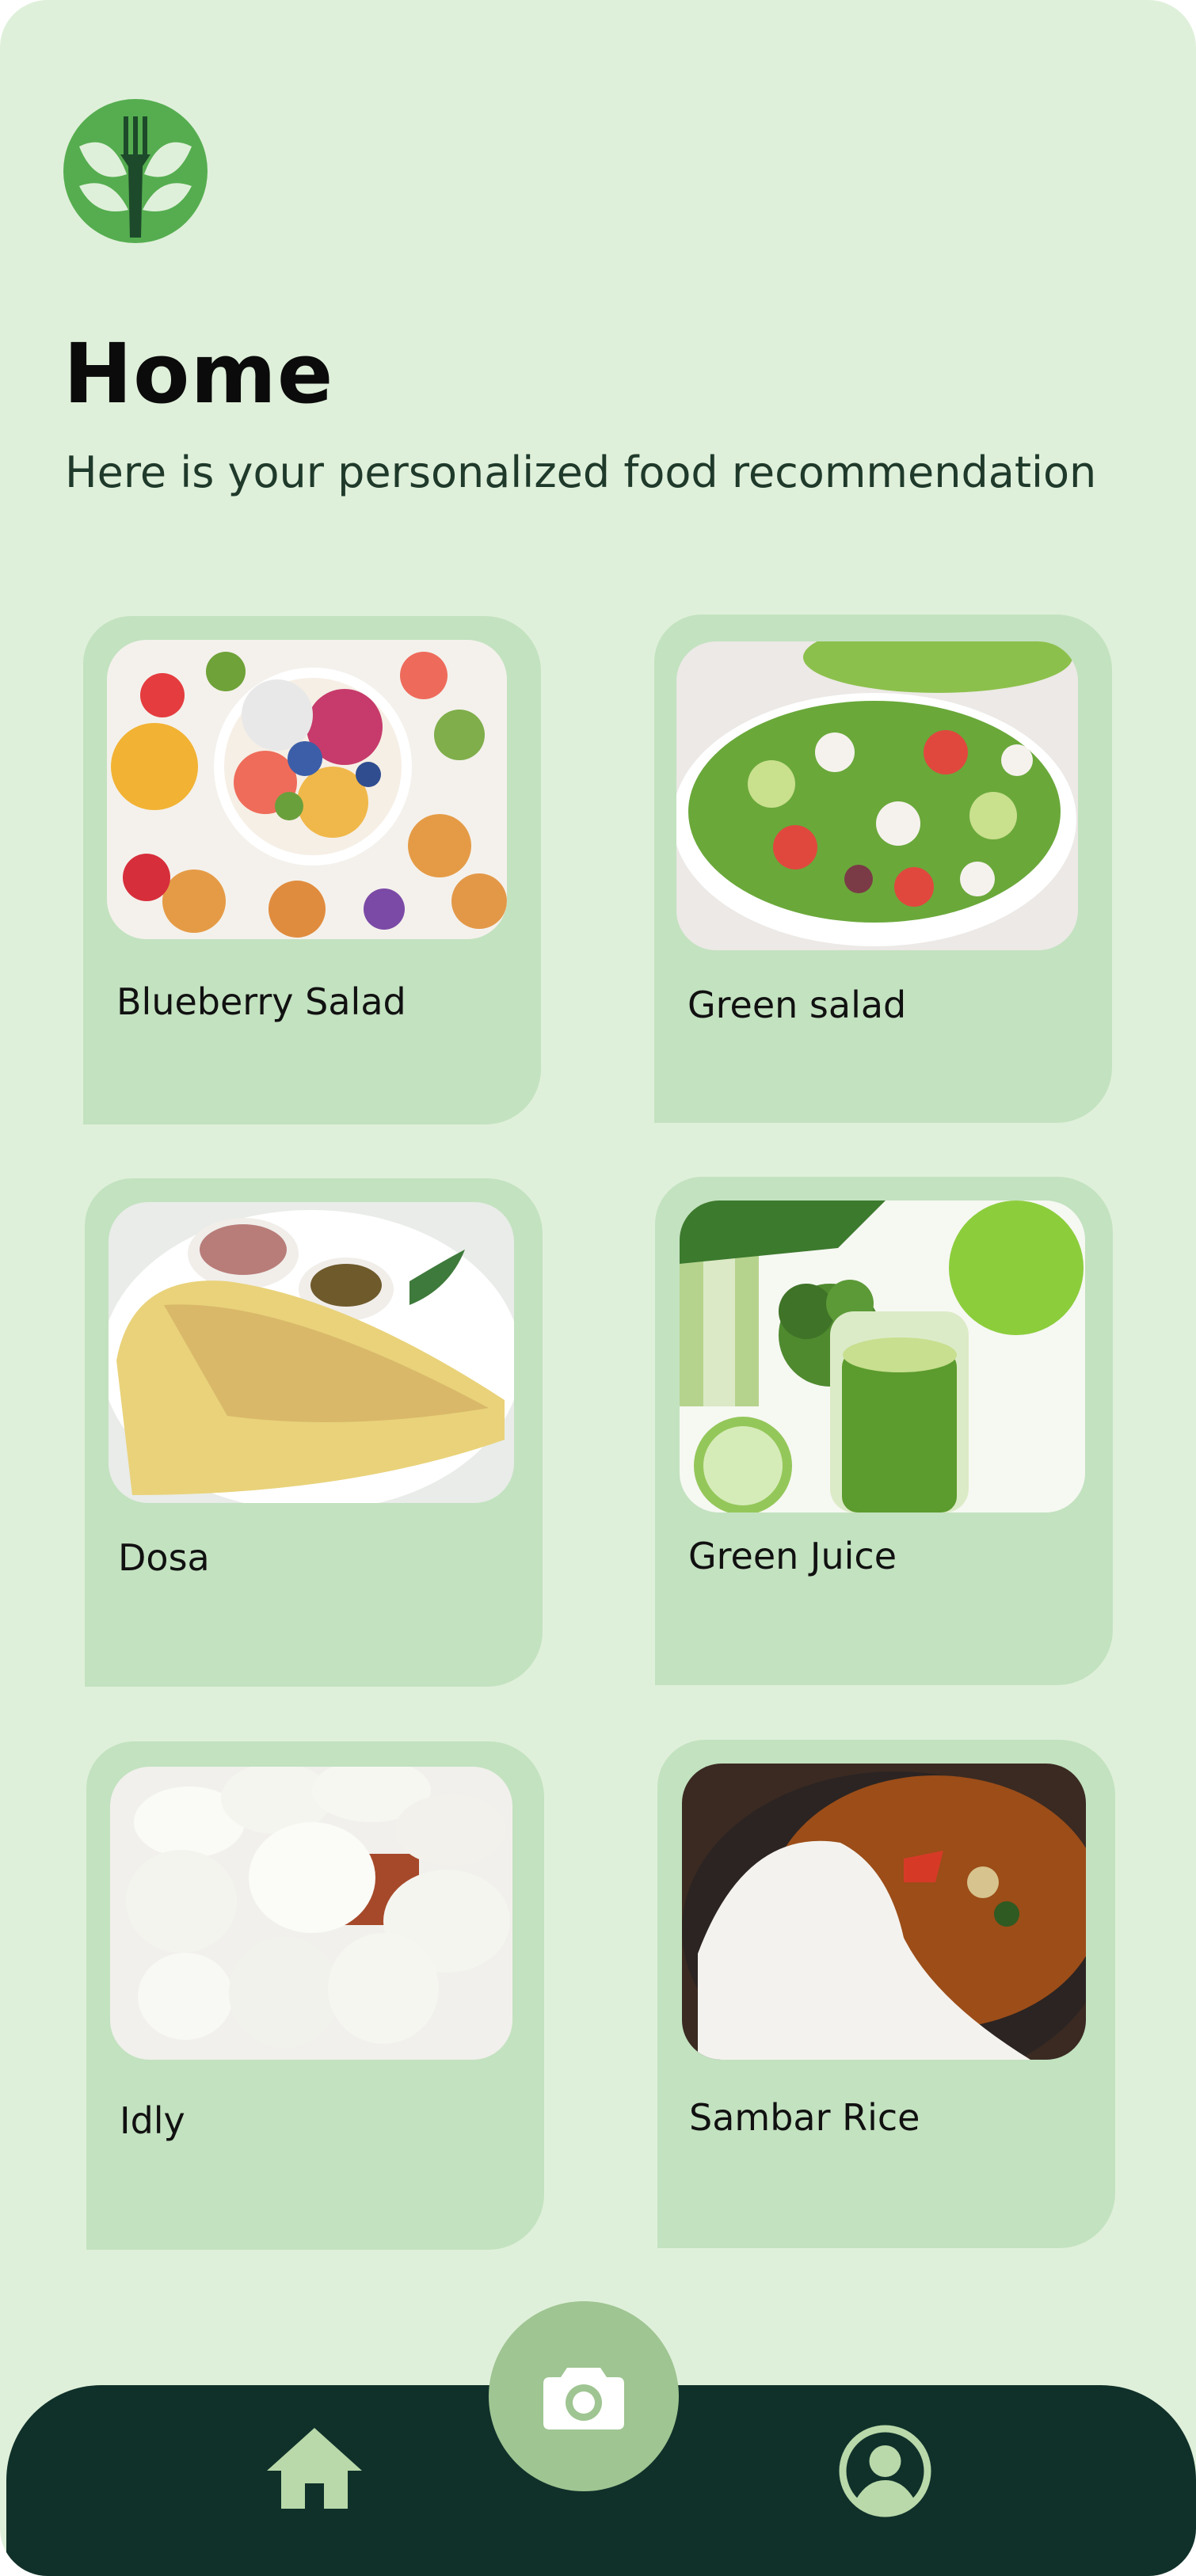 The height and width of the screenshot is (2576, 1196). I want to click on page-title: Home, so click(198, 373).